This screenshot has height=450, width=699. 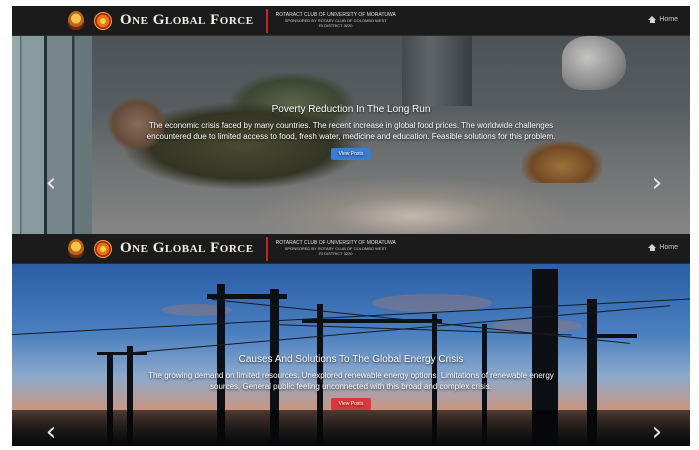 I want to click on pylon-arm, so click(x=617, y=336).